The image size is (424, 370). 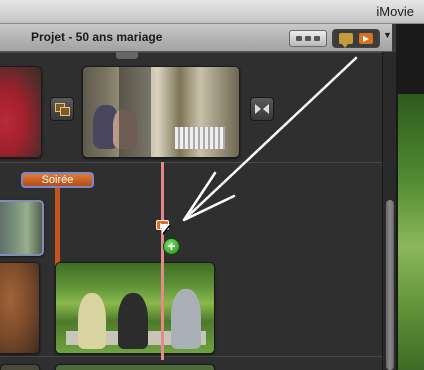 I want to click on add-badge-icon: +, so click(x=171, y=246).